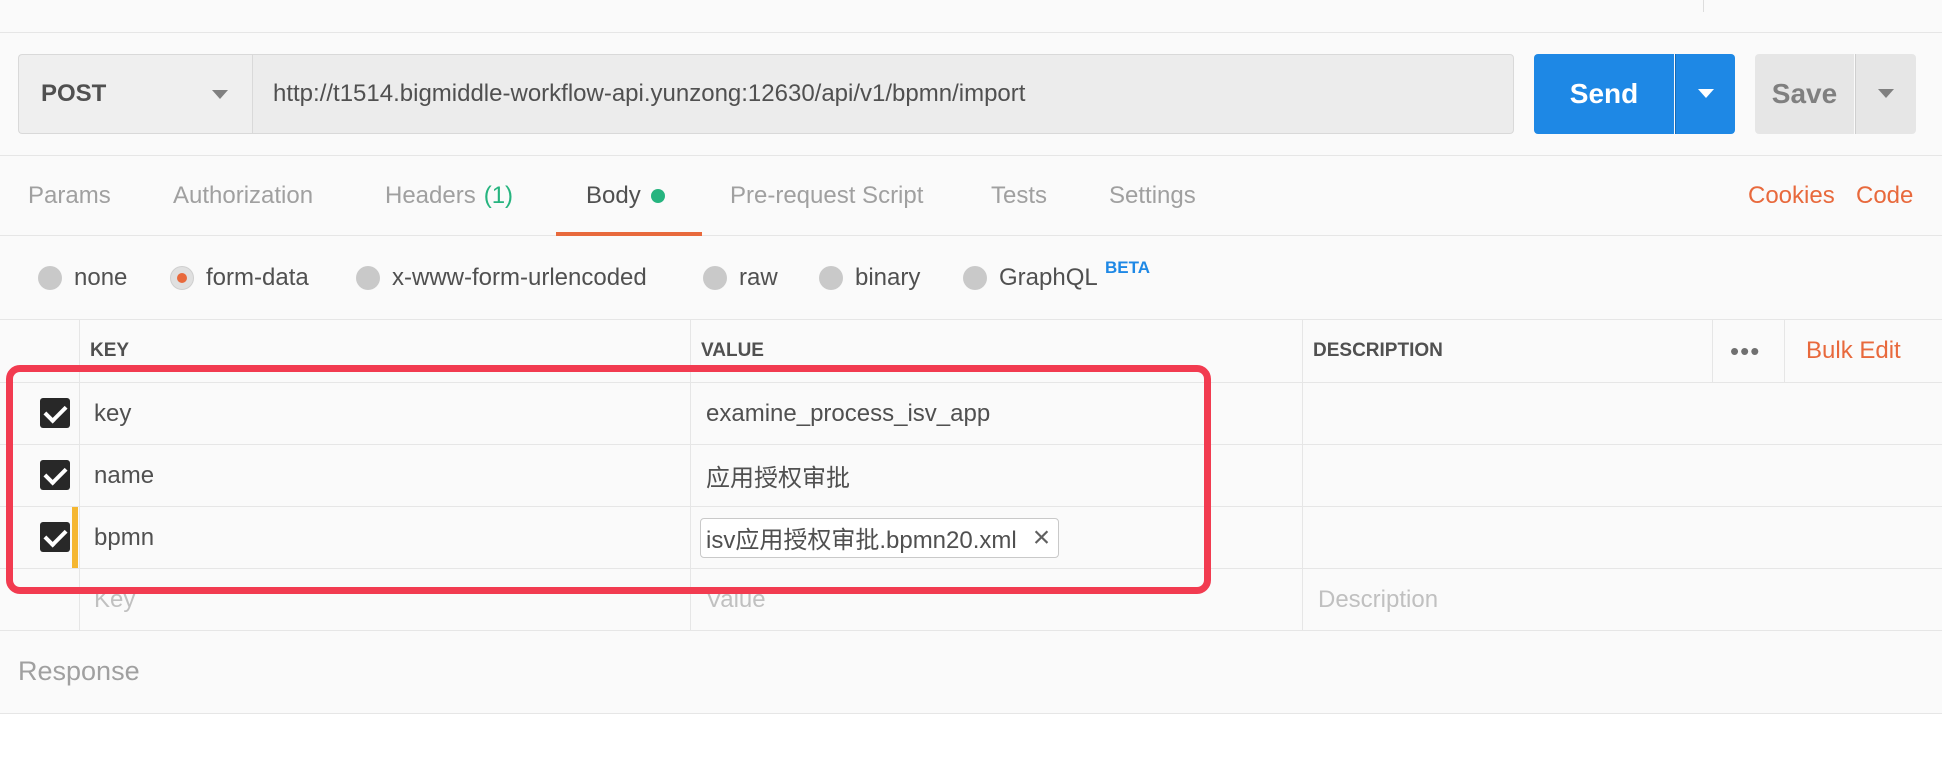 This screenshot has width=1942, height=764. What do you see at coordinates (657, 196) in the screenshot?
I see `body-status-dot-icon` at bounding box center [657, 196].